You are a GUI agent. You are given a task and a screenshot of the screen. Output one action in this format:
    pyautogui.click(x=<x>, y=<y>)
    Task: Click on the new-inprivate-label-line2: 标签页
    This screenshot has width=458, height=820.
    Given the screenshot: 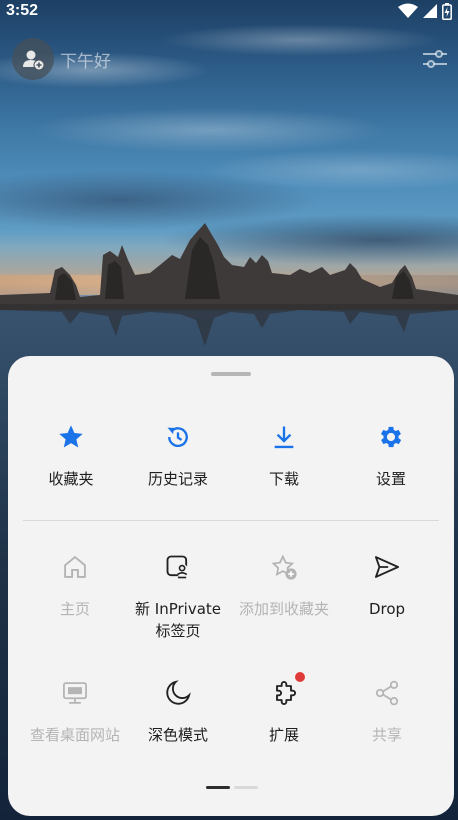 What is the action you would take?
    pyautogui.click(x=178, y=631)
    